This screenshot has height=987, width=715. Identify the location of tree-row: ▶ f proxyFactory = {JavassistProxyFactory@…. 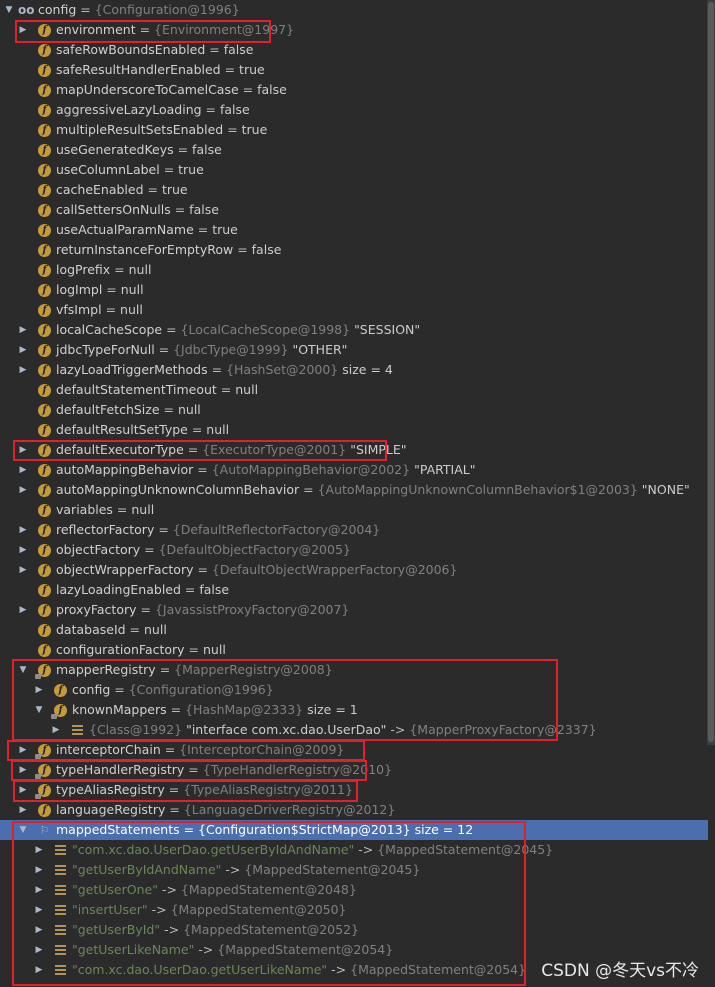
(354, 610).